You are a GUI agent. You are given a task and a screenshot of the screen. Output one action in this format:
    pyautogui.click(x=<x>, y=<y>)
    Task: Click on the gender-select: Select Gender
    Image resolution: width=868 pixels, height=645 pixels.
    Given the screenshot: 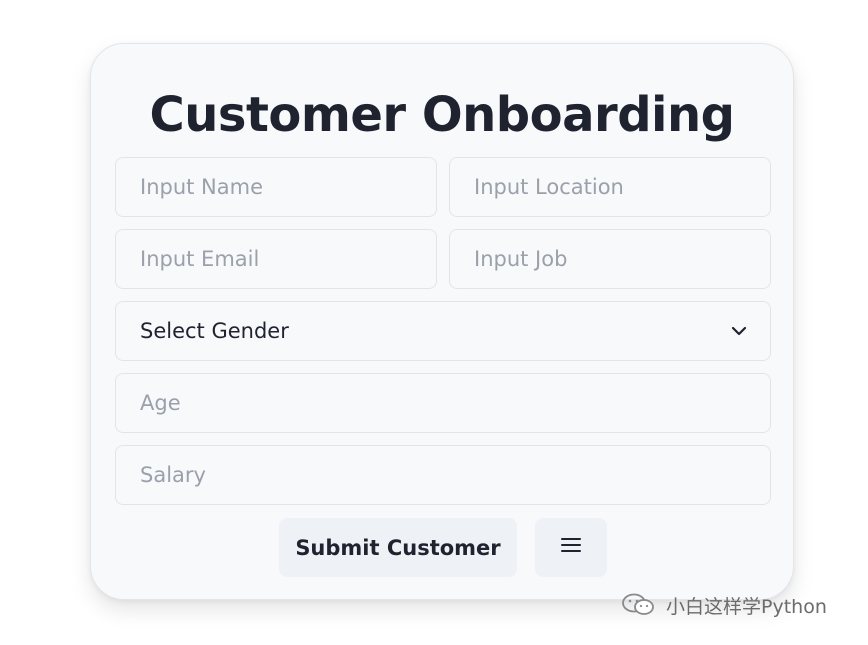 What is the action you would take?
    pyautogui.click(x=443, y=331)
    